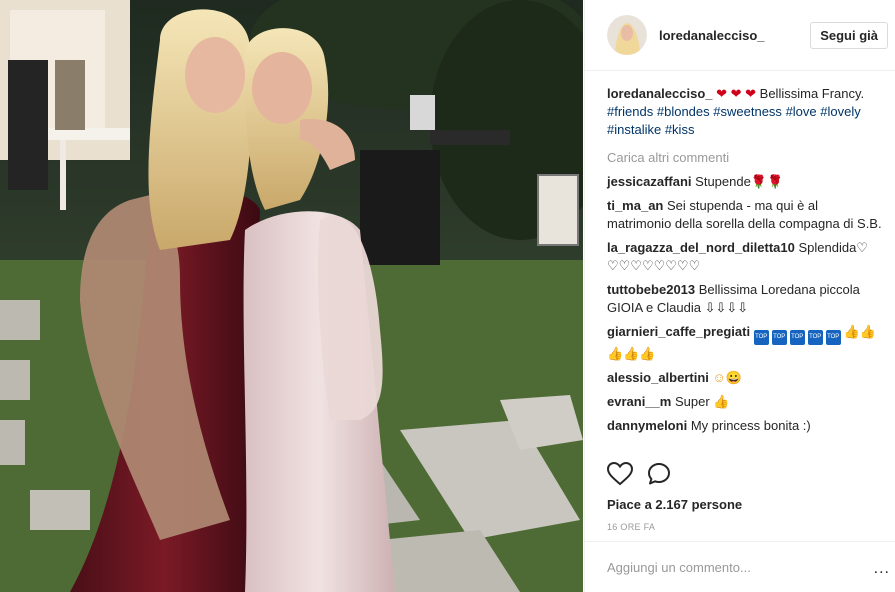  I want to click on post-header: loredanalecciso_ Segui già, so click(740, 35).